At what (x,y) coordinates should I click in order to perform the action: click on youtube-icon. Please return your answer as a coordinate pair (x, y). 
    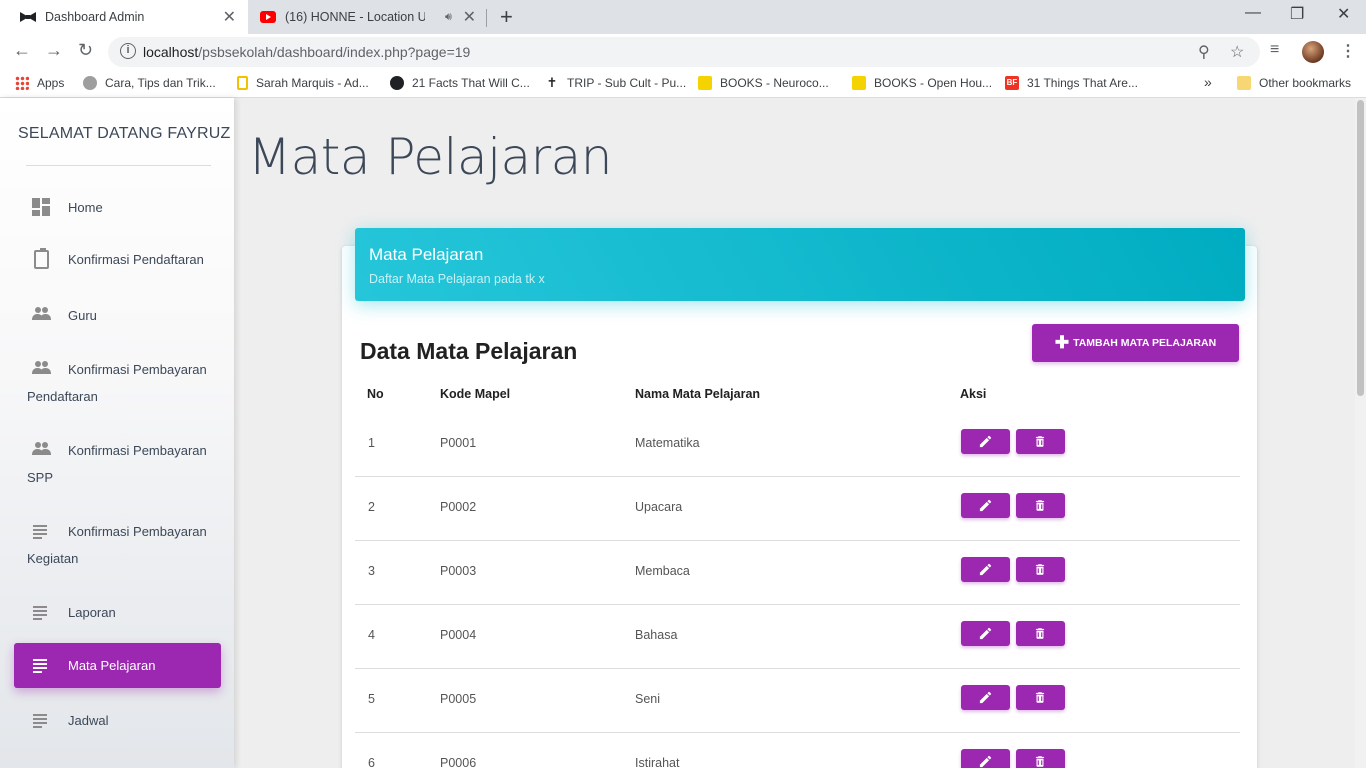
    Looking at the image, I should click on (268, 17).